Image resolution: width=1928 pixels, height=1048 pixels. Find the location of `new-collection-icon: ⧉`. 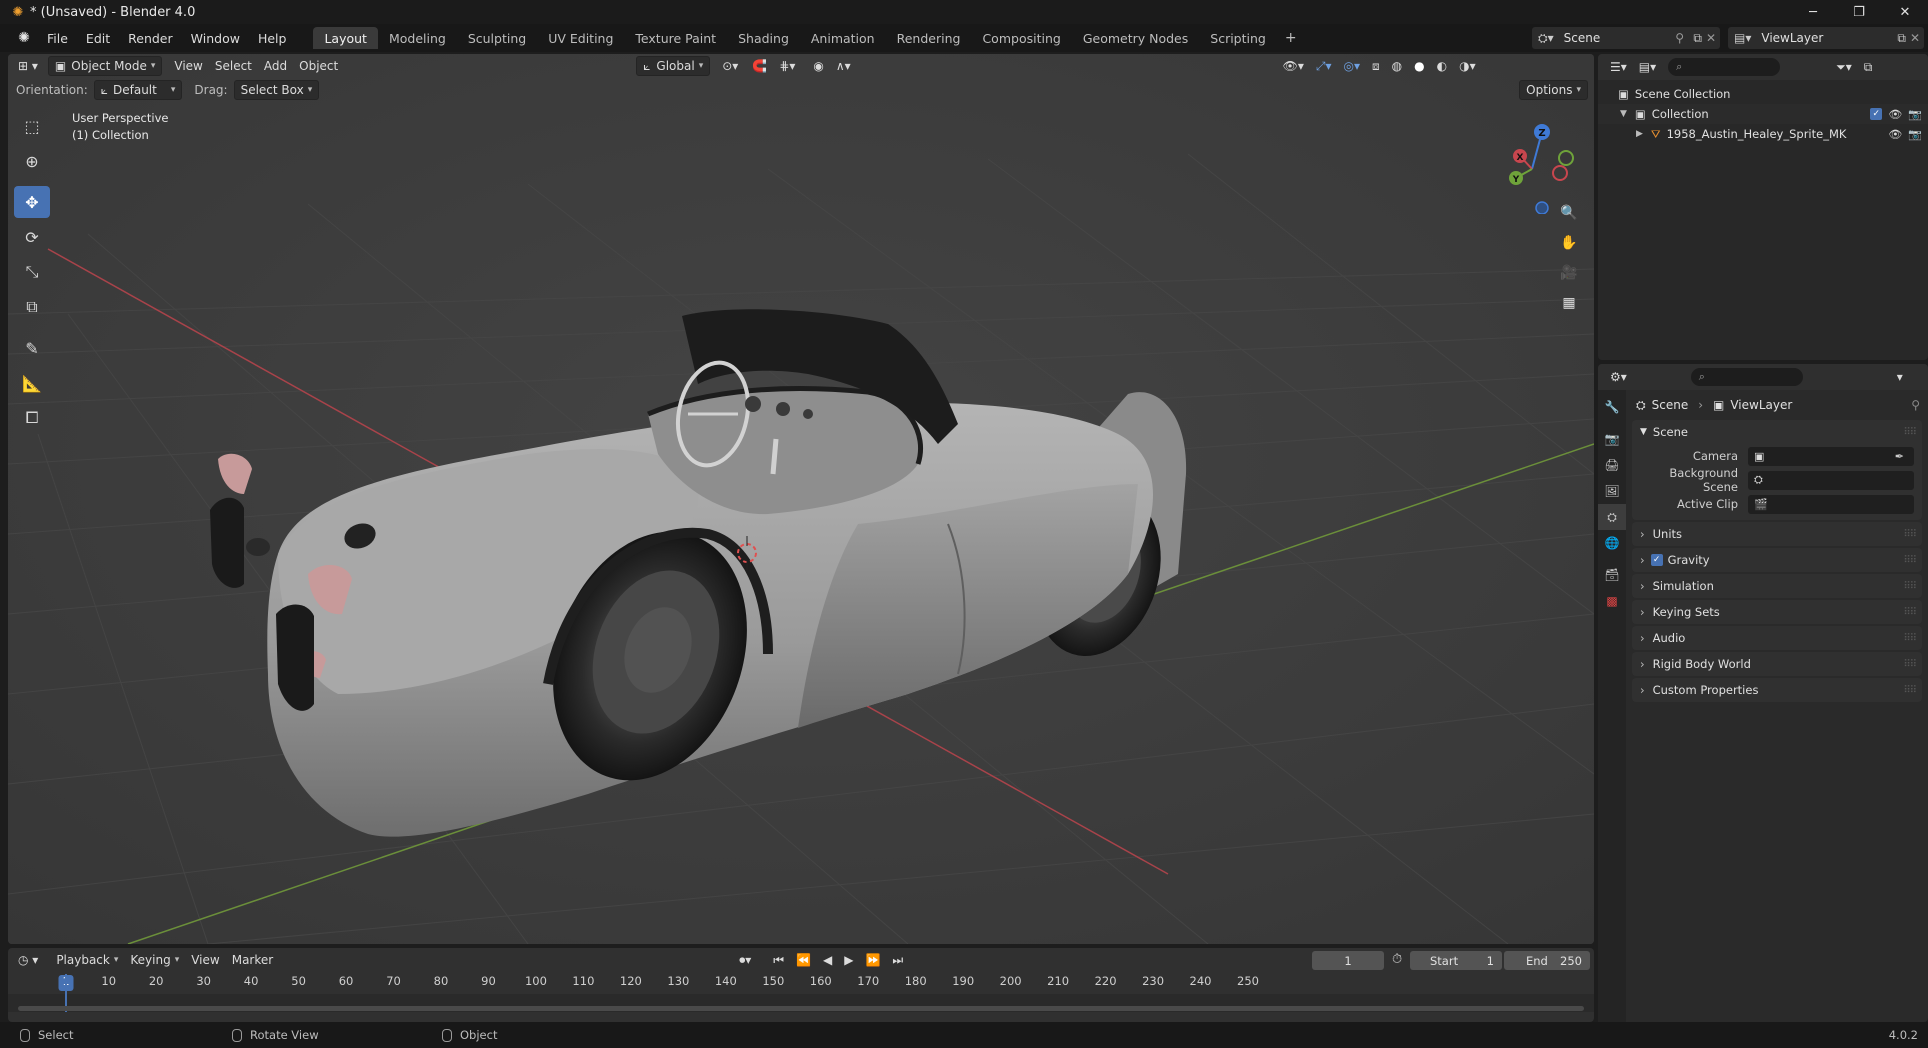

new-collection-icon: ⧉ is located at coordinates (1868, 67).